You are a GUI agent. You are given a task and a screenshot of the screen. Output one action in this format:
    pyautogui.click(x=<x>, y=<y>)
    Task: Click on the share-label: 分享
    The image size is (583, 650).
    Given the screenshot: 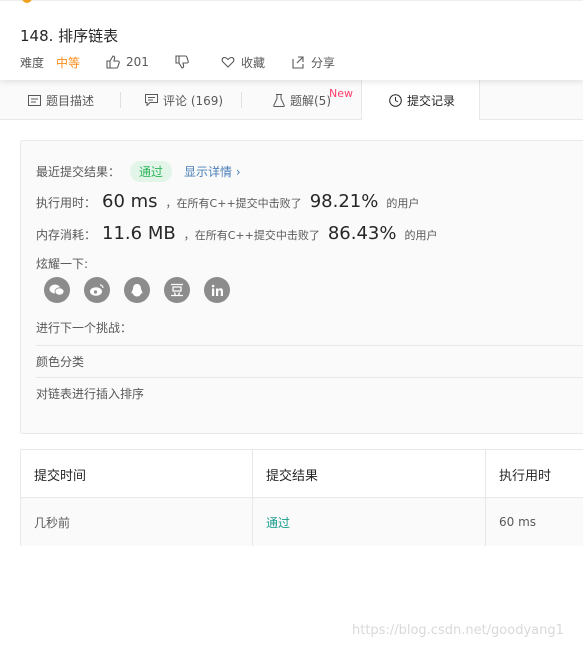 What is the action you would take?
    pyautogui.click(x=322, y=62)
    